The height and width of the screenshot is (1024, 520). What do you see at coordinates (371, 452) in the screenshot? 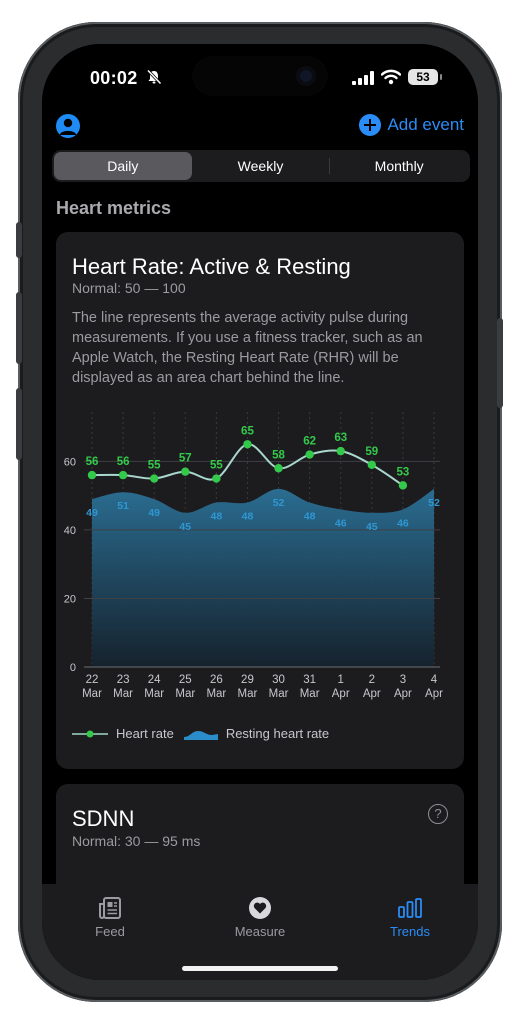
I see `heart-rate-data-label: 59` at bounding box center [371, 452].